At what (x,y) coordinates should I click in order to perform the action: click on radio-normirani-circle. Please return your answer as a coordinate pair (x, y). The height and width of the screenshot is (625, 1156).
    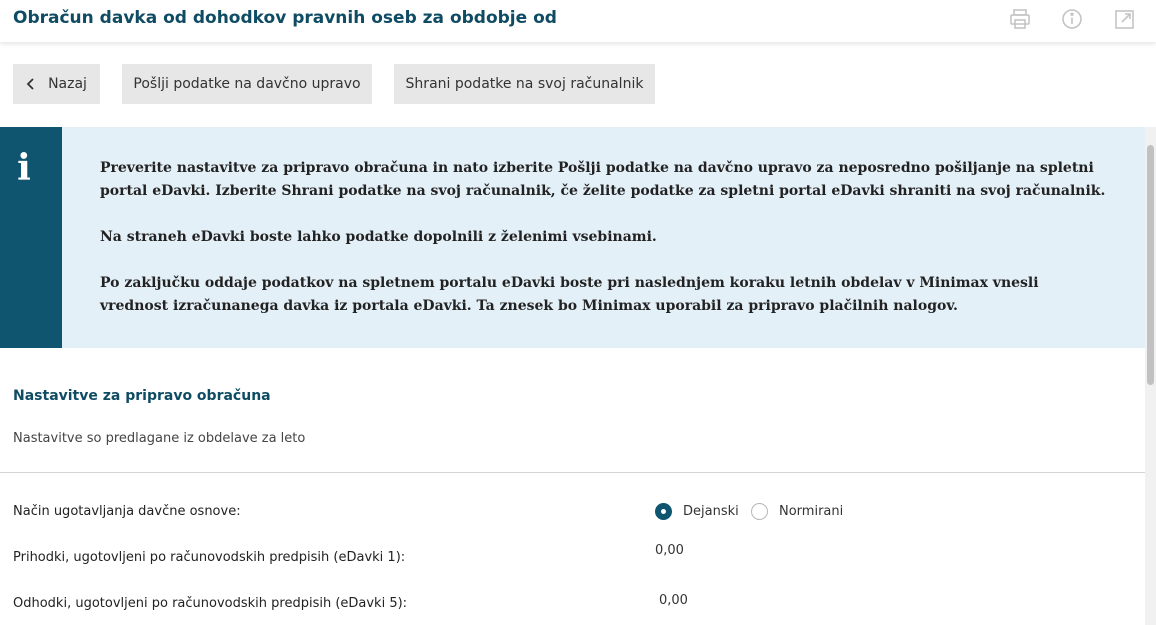
    Looking at the image, I should click on (759, 511).